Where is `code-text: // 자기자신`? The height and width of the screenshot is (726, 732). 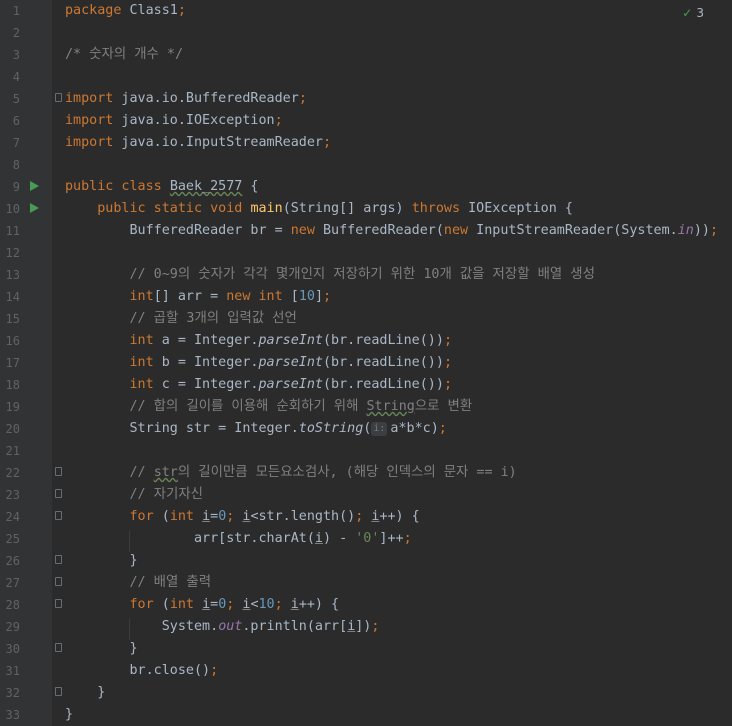 code-text: // 자기자신 is located at coordinates (166, 494).